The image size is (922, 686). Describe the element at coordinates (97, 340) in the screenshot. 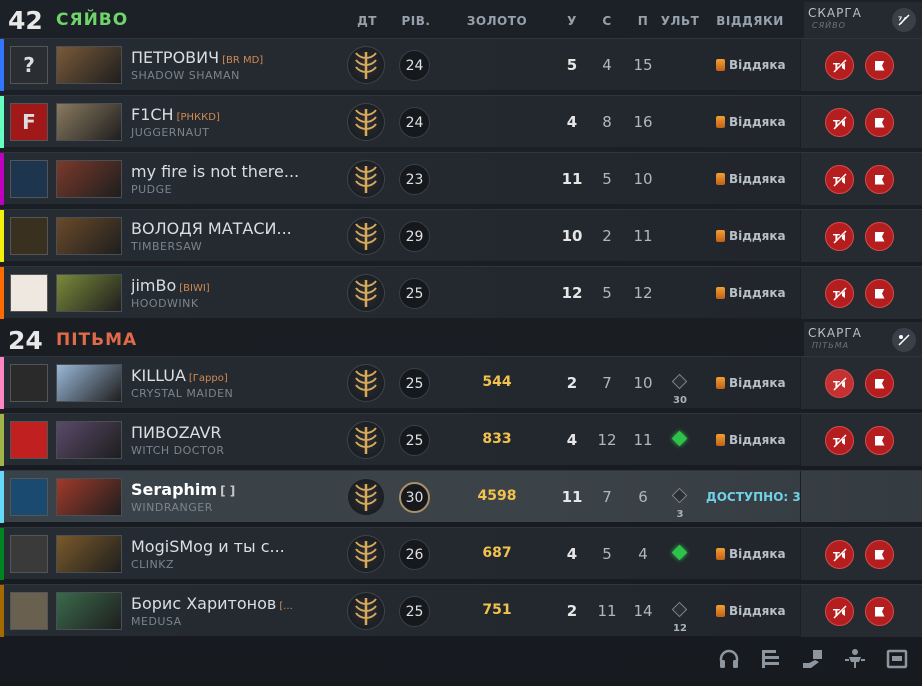

I see `dire-team-name: ПІТЬМА` at that location.